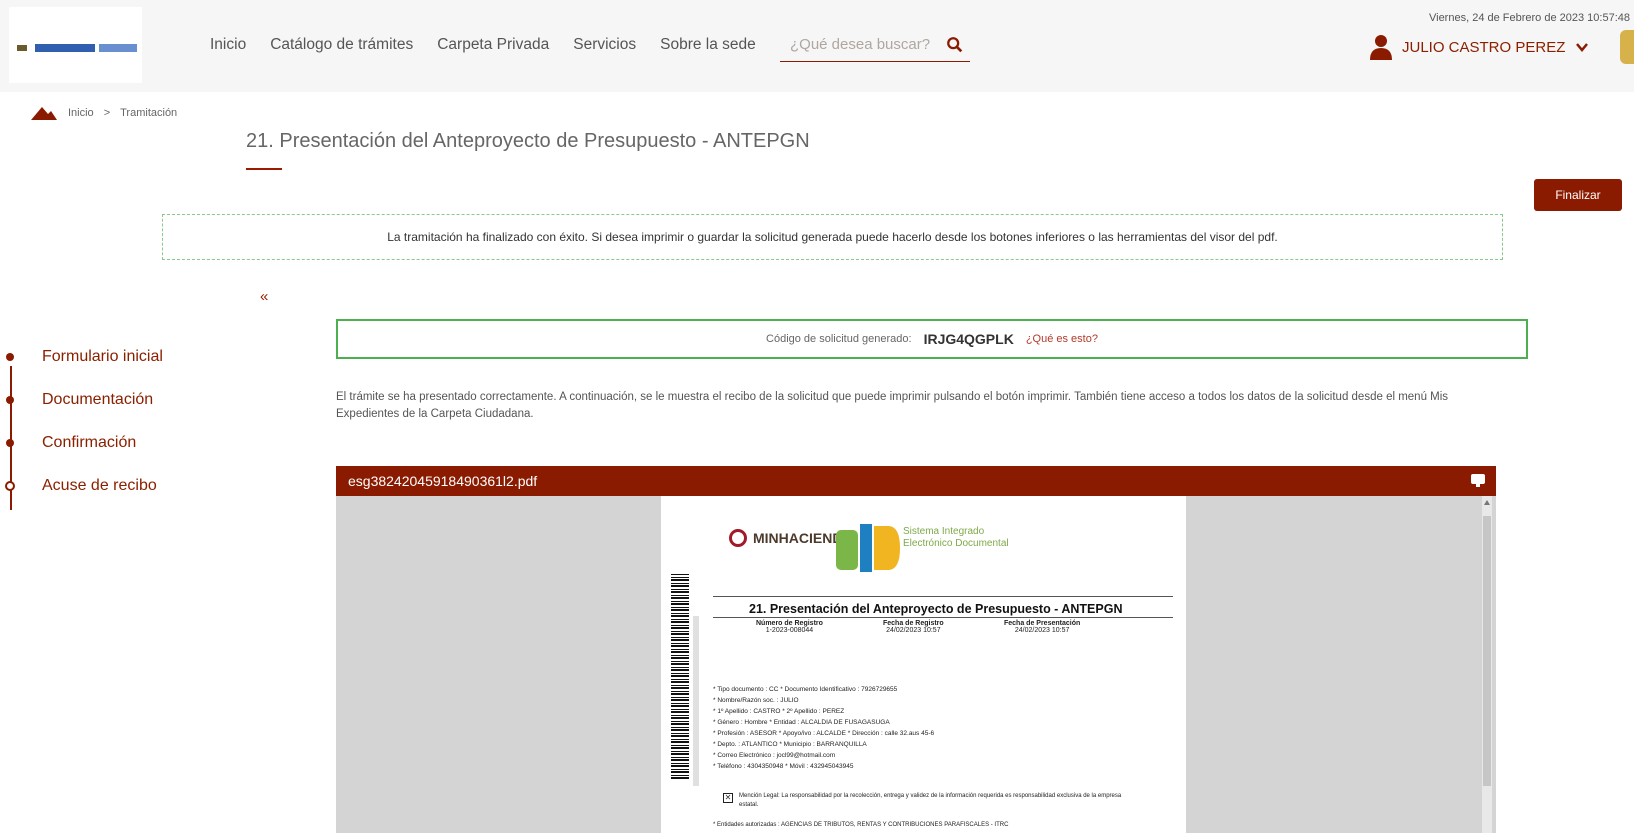 The width and height of the screenshot is (1634, 833). I want to click on what-is-this-link: ¿Qué es esto?, so click(1062, 339).